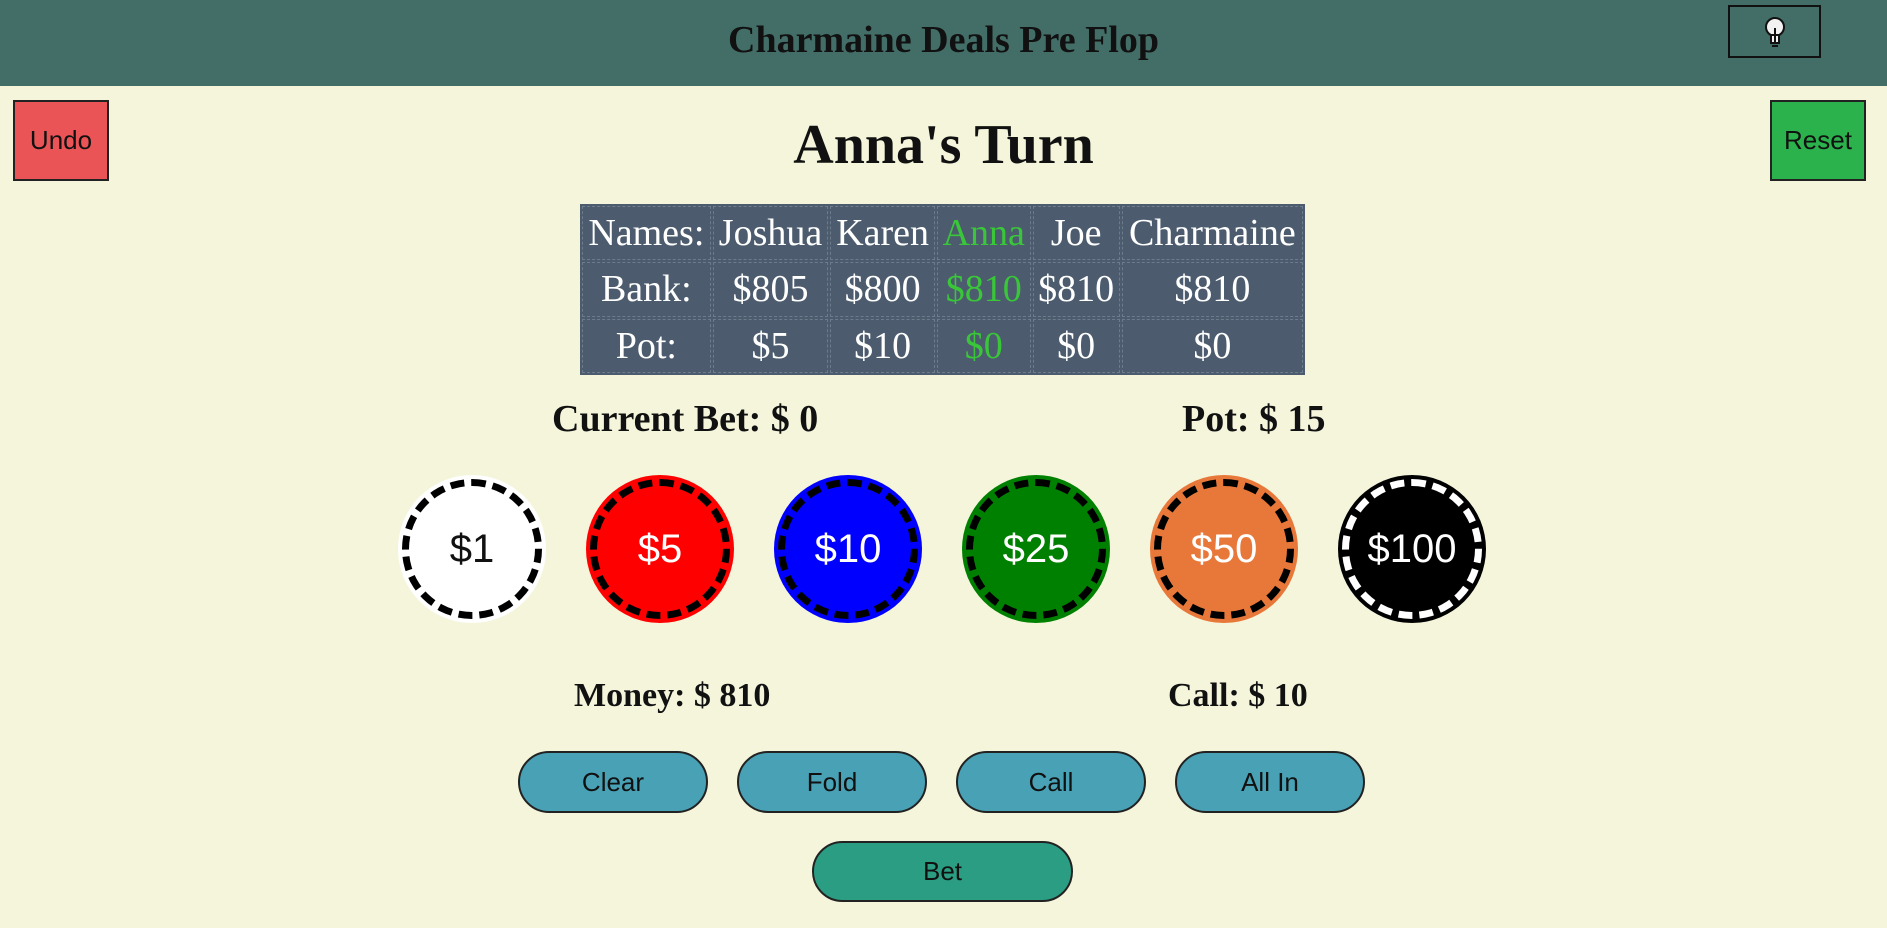  What do you see at coordinates (1212, 233) in the screenshot?
I see `player-name: Charmaine` at bounding box center [1212, 233].